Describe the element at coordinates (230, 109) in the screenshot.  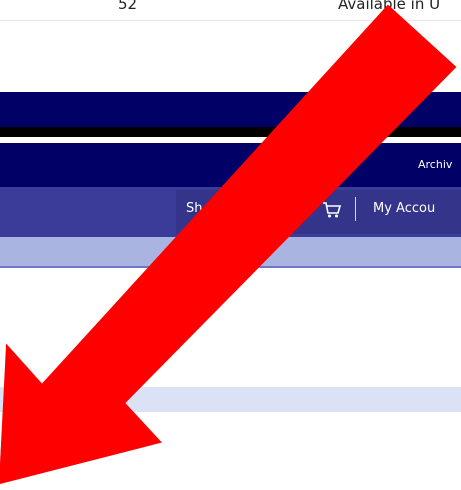
I see `site-header-bar` at that location.